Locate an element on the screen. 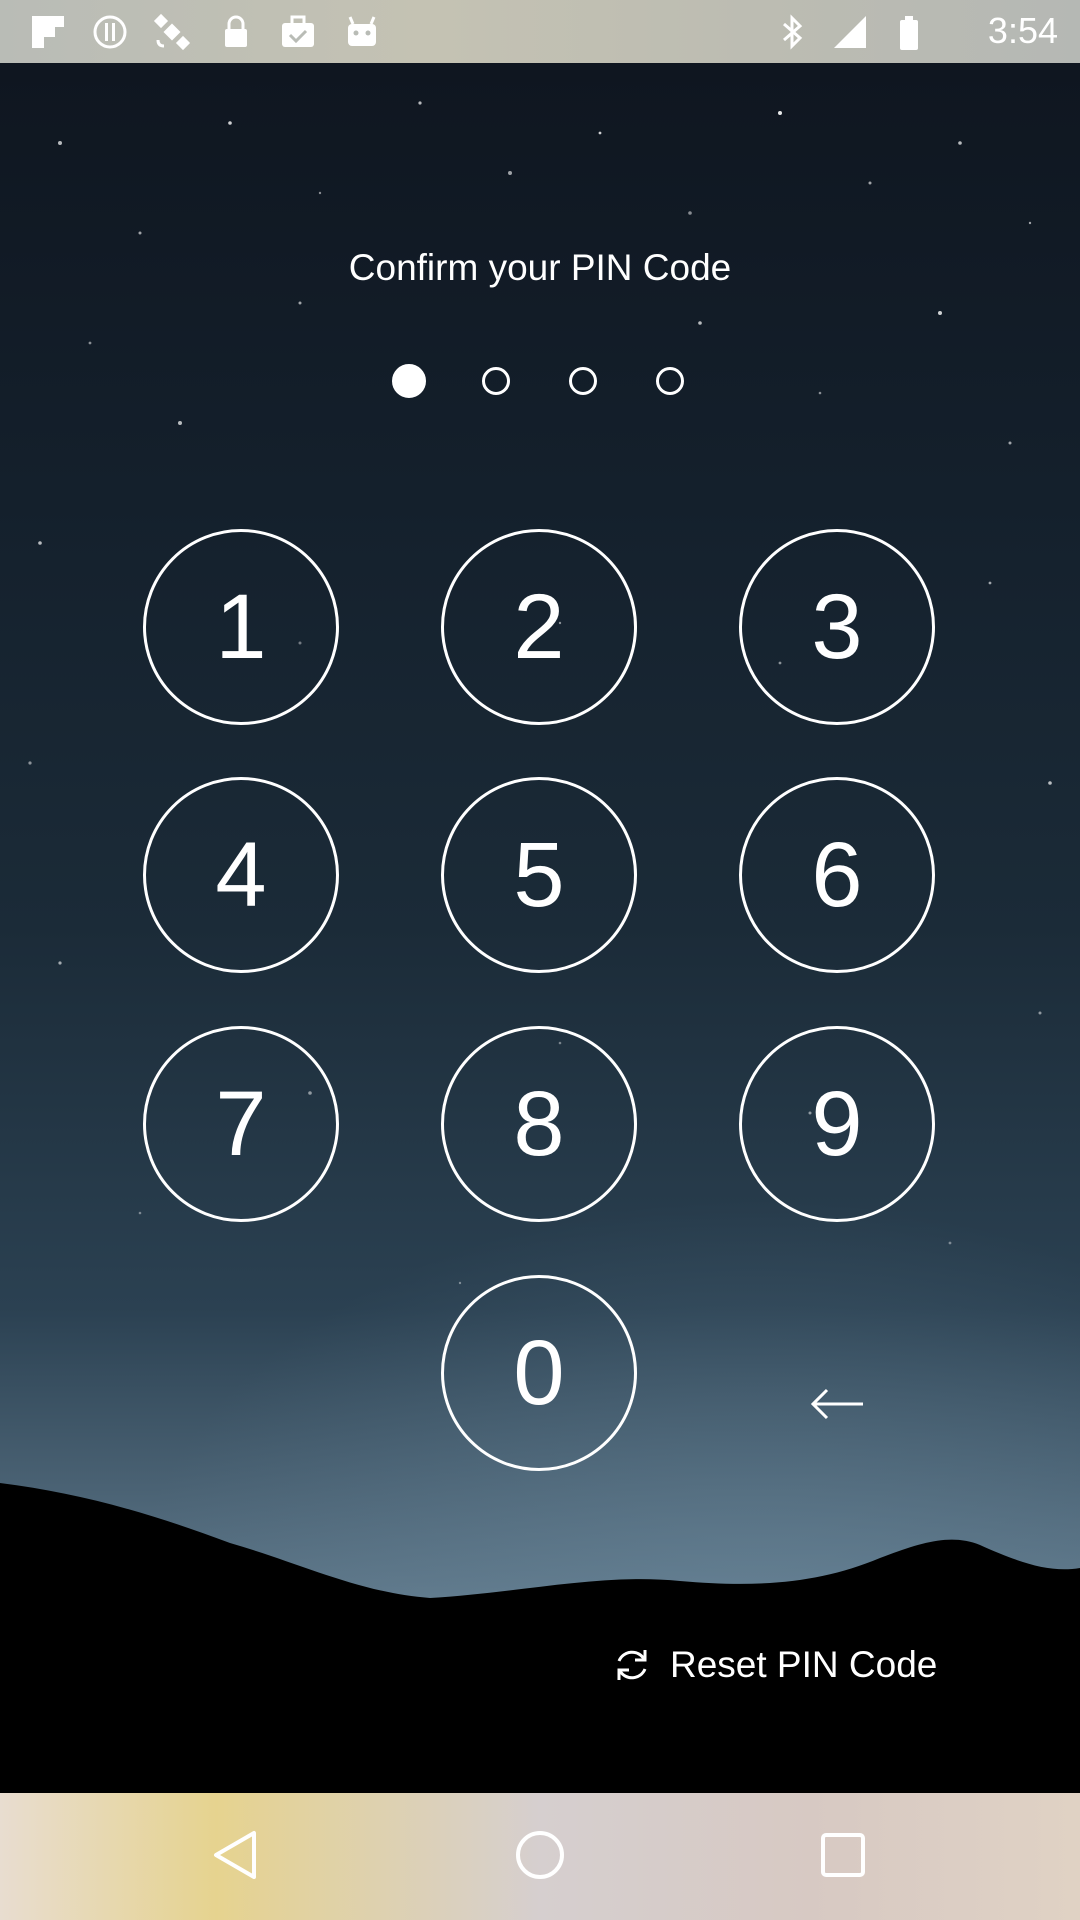 The width and height of the screenshot is (1080, 1920). home-icon is located at coordinates (540, 1855).